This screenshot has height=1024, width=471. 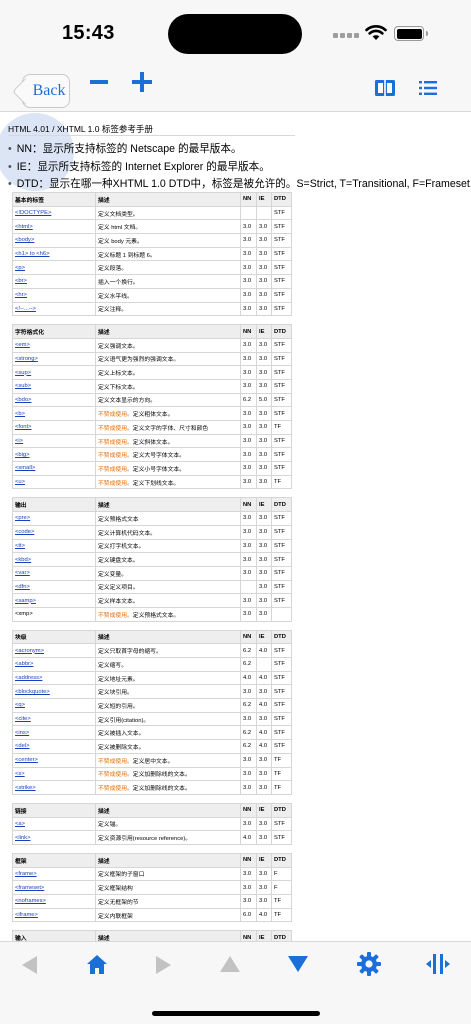 What do you see at coordinates (298, 964) in the screenshot?
I see `scroll-down-icon` at bounding box center [298, 964].